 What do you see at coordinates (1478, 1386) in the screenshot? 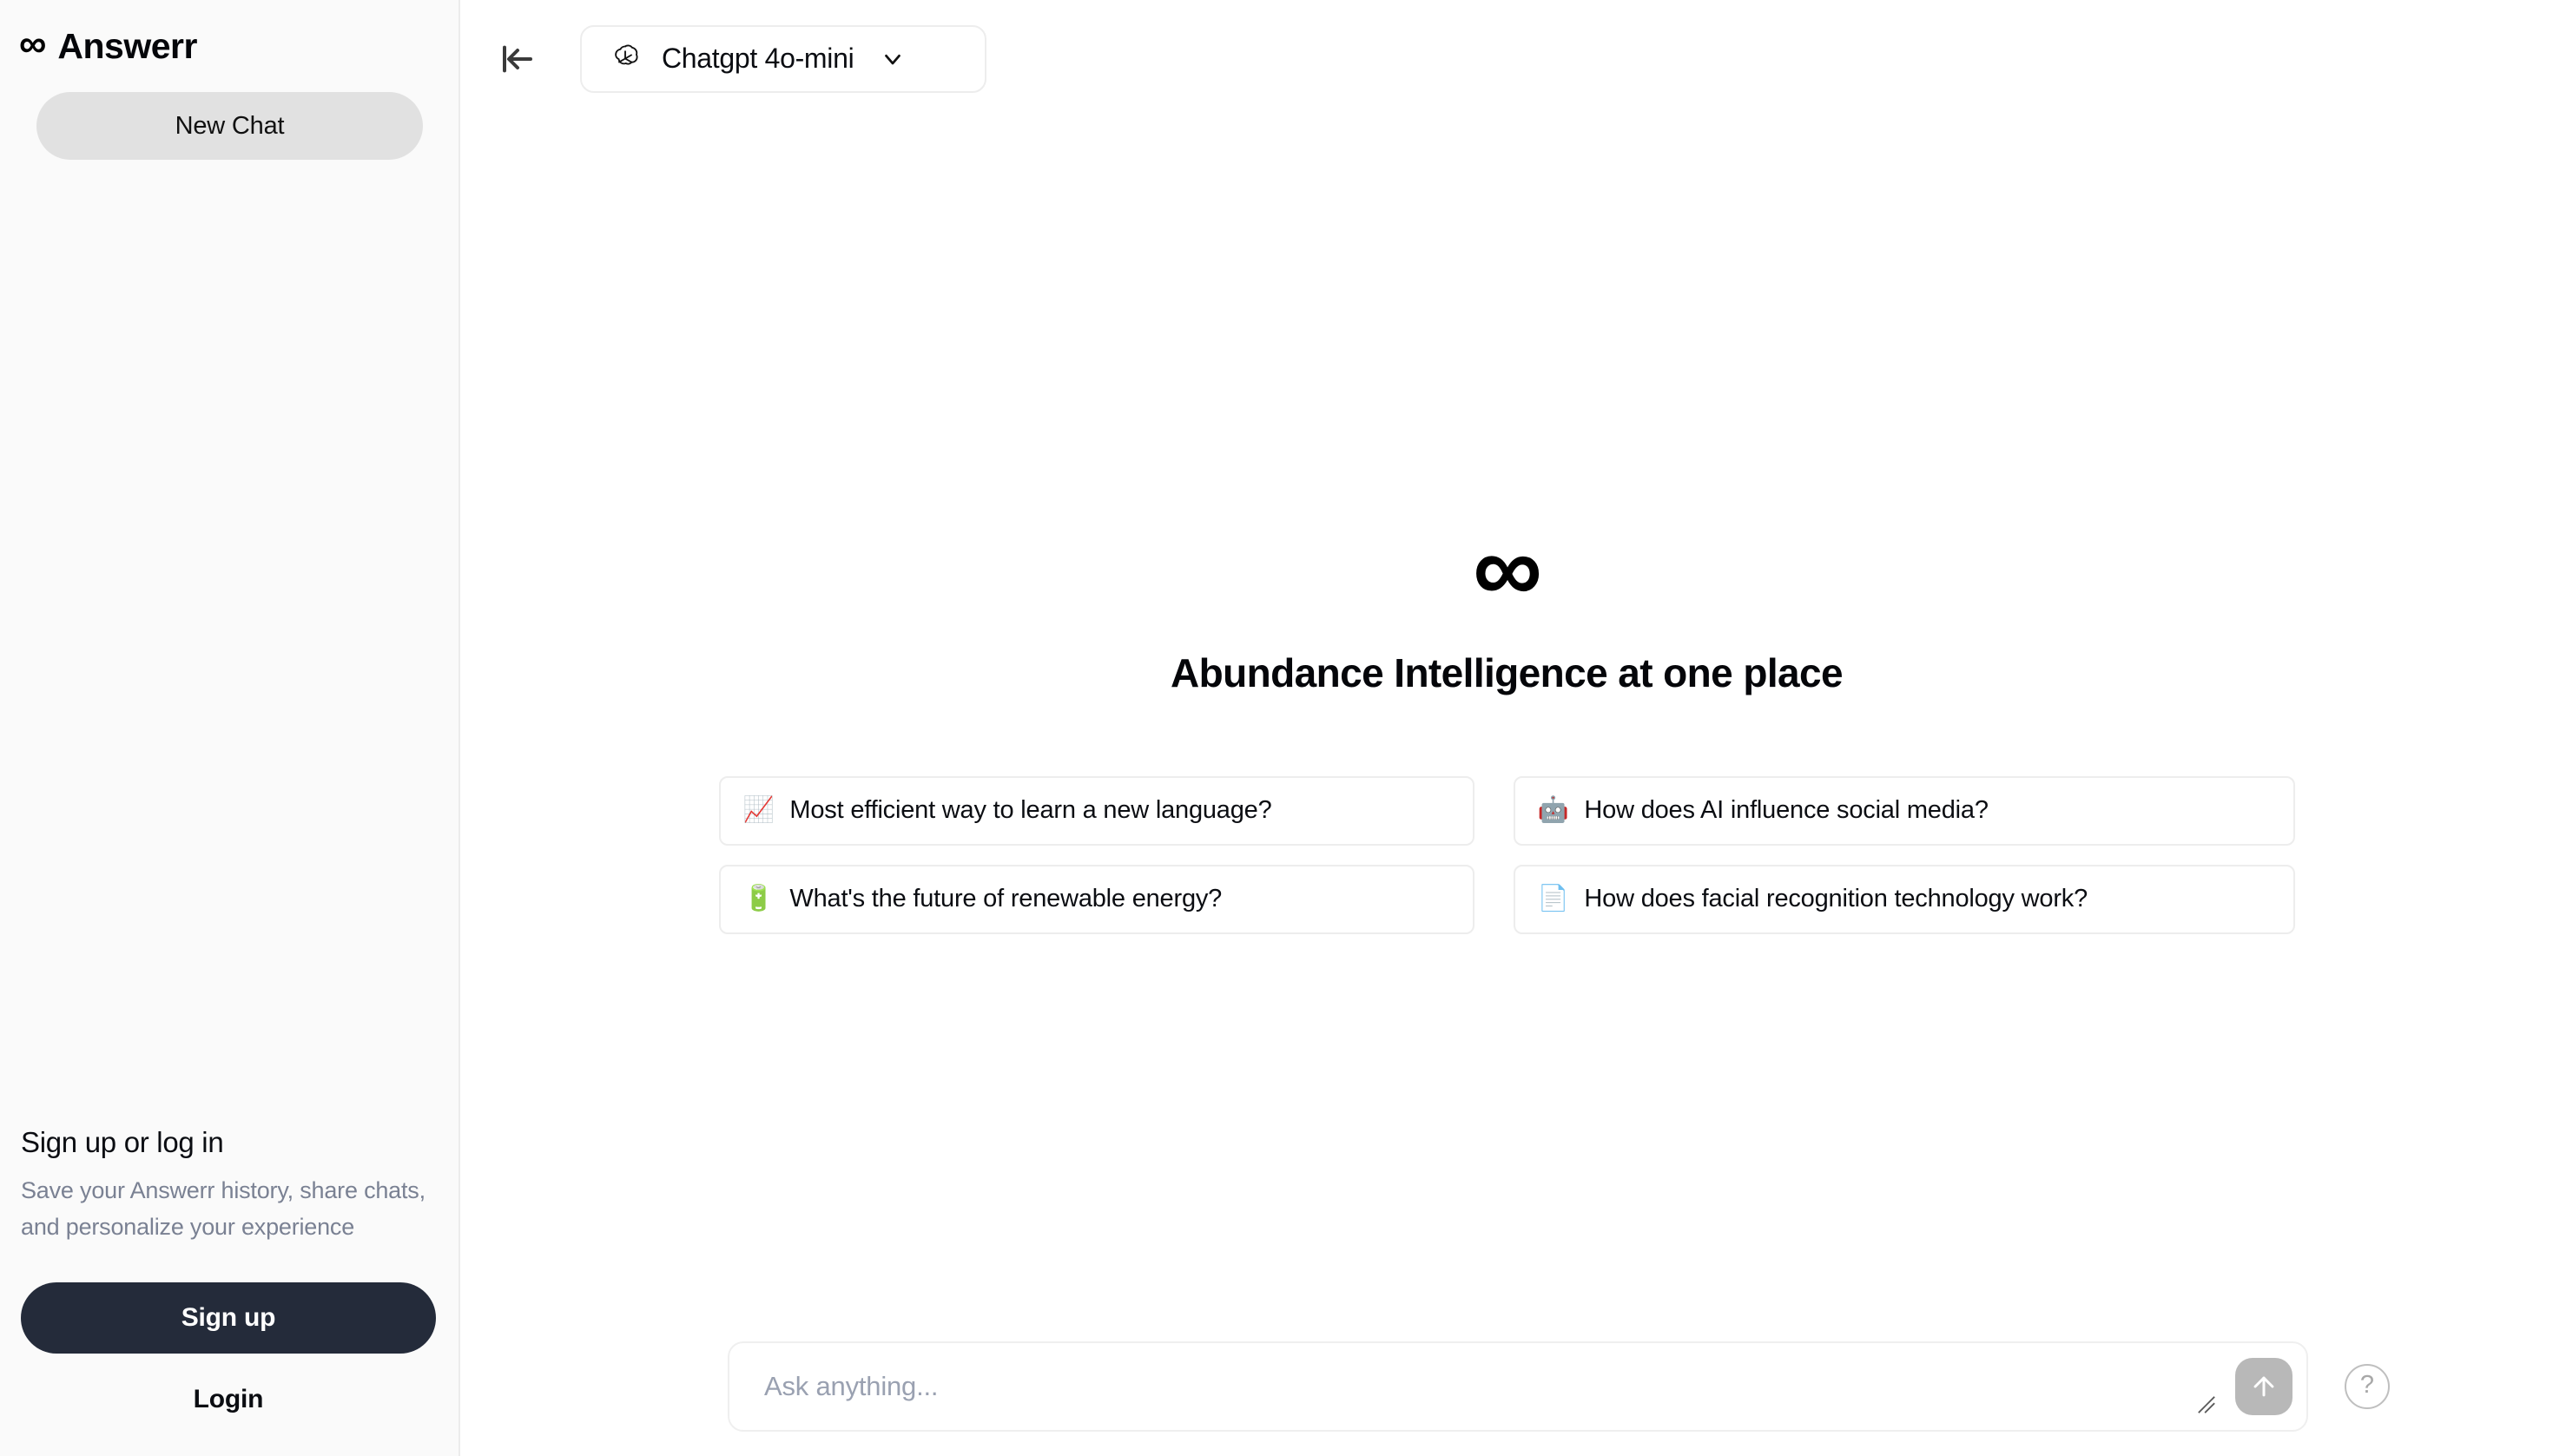
I see `chat-input` at bounding box center [1478, 1386].